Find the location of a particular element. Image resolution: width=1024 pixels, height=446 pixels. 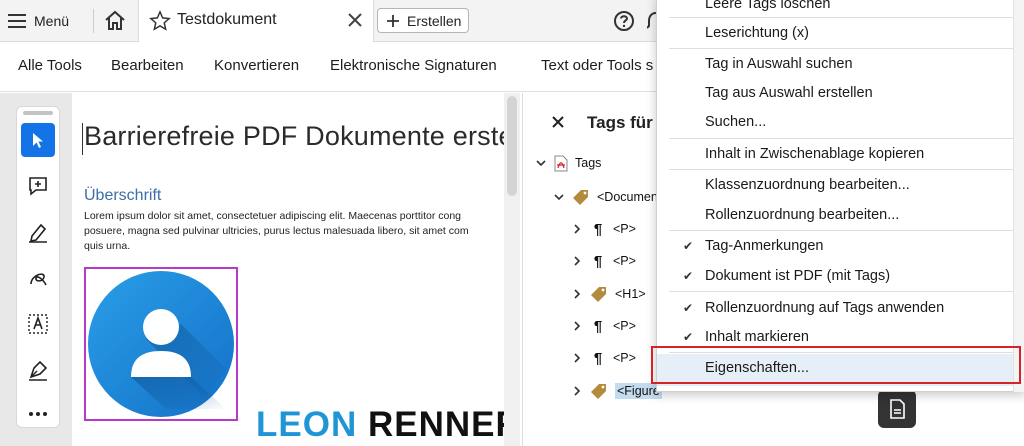

brand-logo: LEON RENNER is located at coordinates (380, 425).